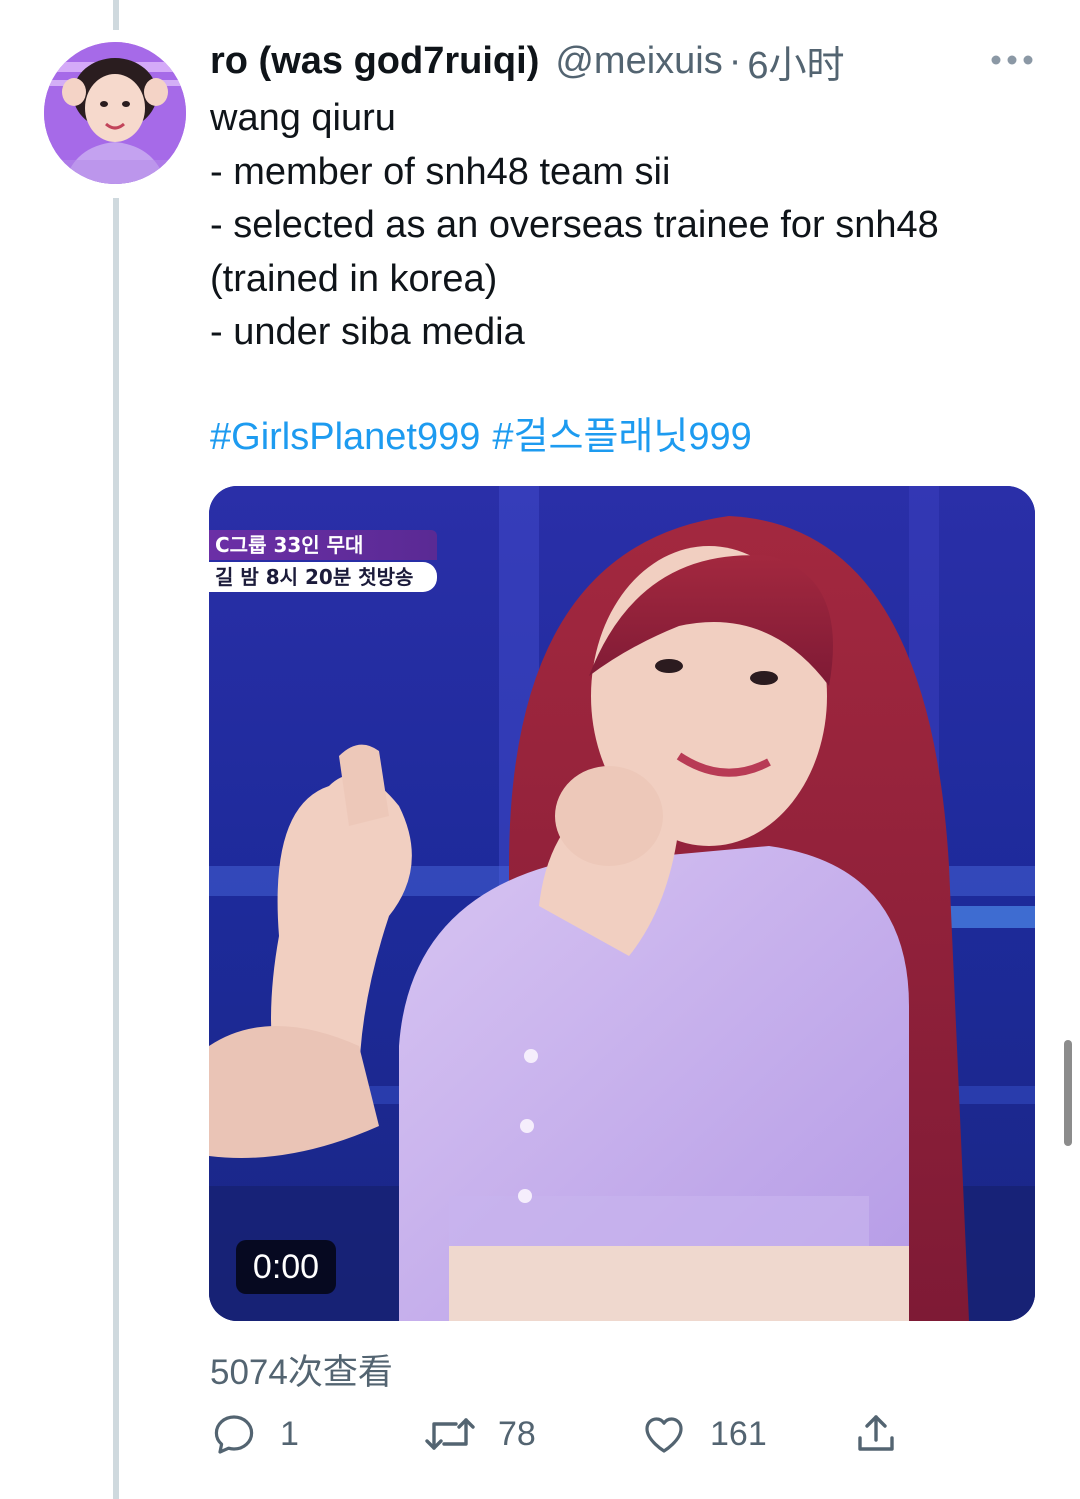 This screenshot has height=1499, width=1080. Describe the element at coordinates (286, 1267) in the screenshot. I see `video-duration-badge: 0:00` at that location.